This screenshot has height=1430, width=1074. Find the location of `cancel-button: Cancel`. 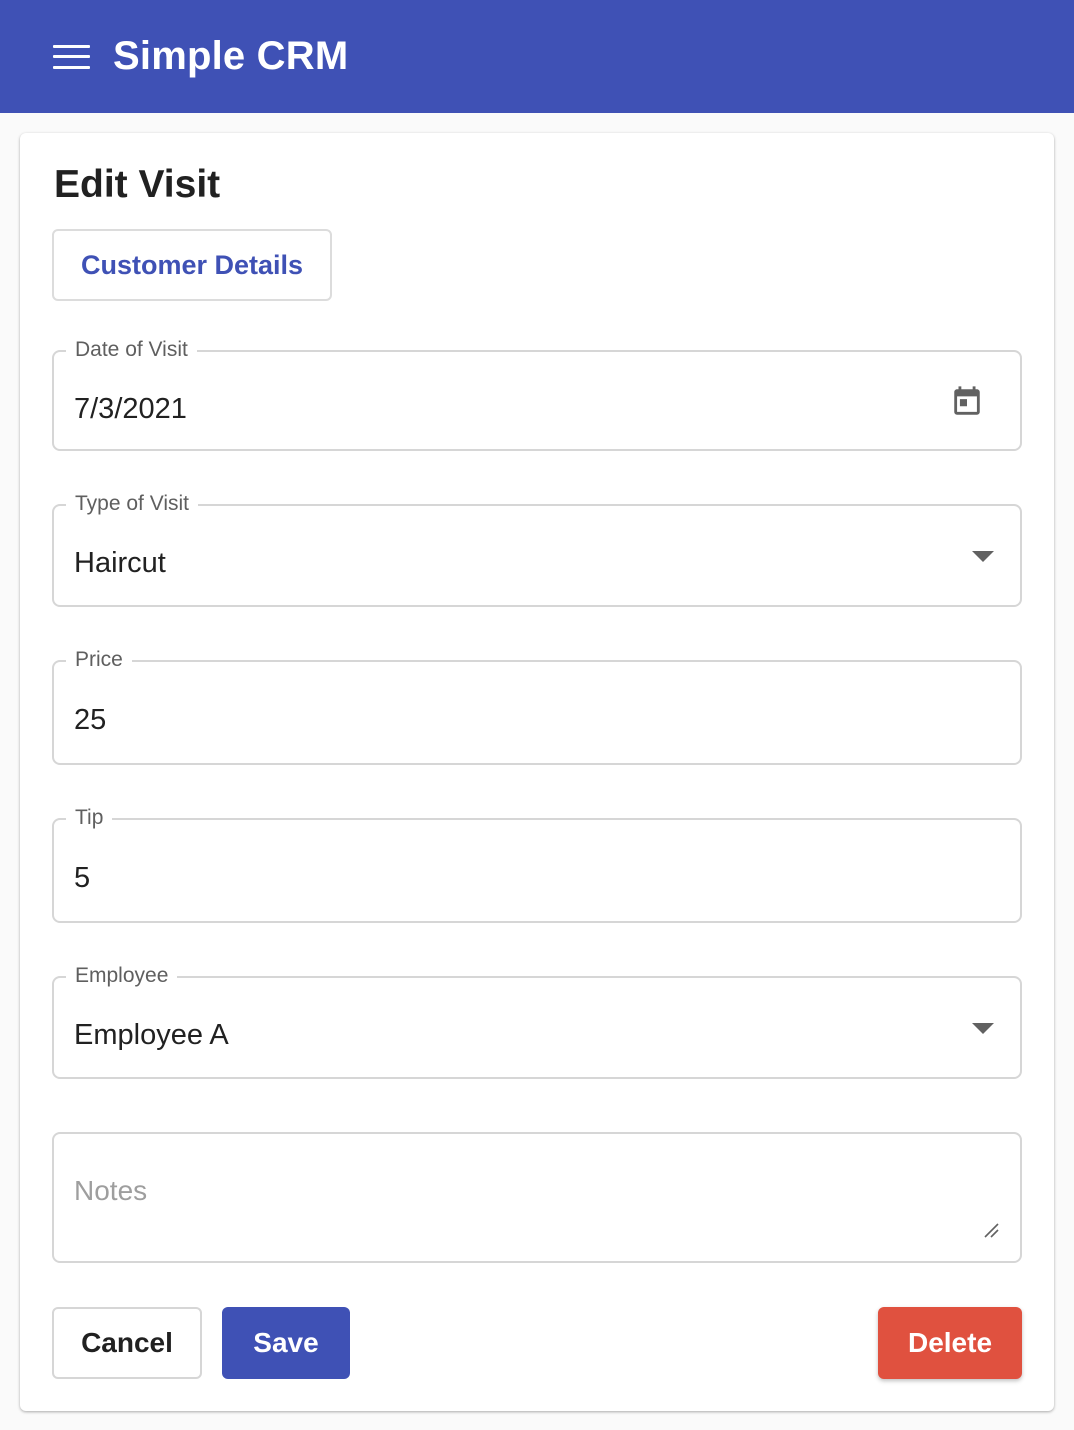

cancel-button: Cancel is located at coordinates (127, 1343).